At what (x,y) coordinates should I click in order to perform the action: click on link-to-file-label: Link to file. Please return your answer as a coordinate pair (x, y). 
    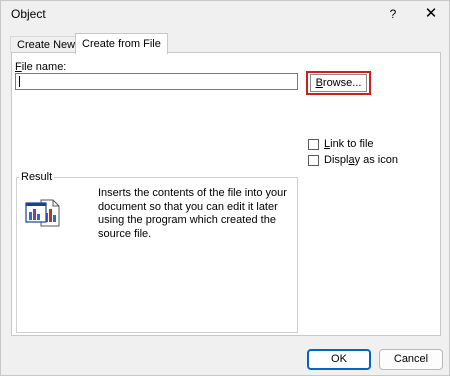
    Looking at the image, I should click on (349, 144).